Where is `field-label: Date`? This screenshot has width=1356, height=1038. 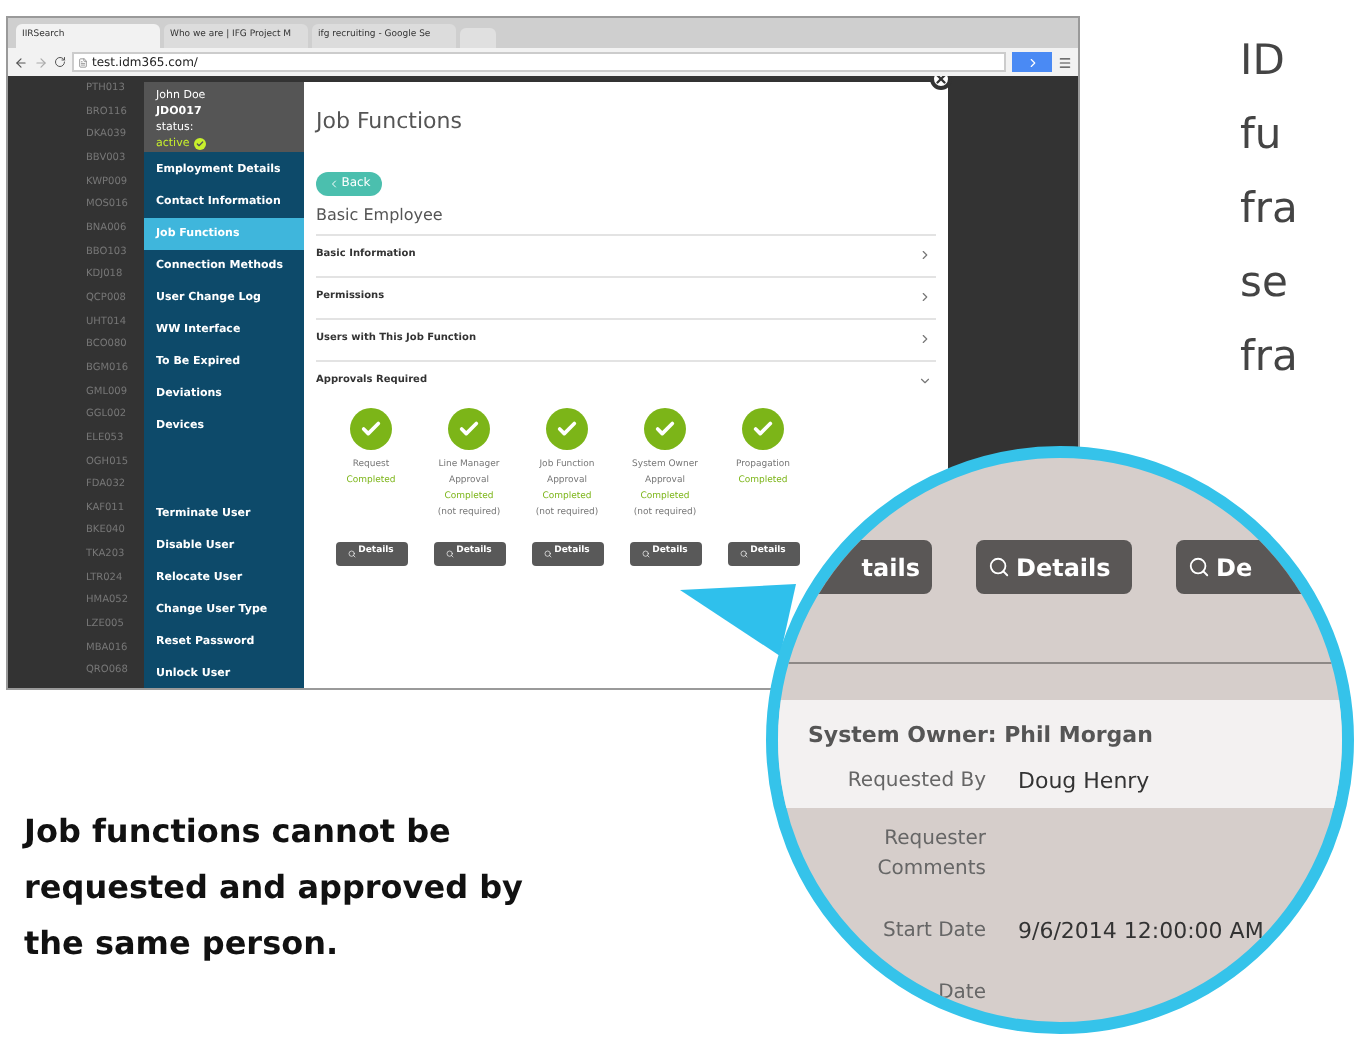
field-label: Date is located at coordinates (961, 993).